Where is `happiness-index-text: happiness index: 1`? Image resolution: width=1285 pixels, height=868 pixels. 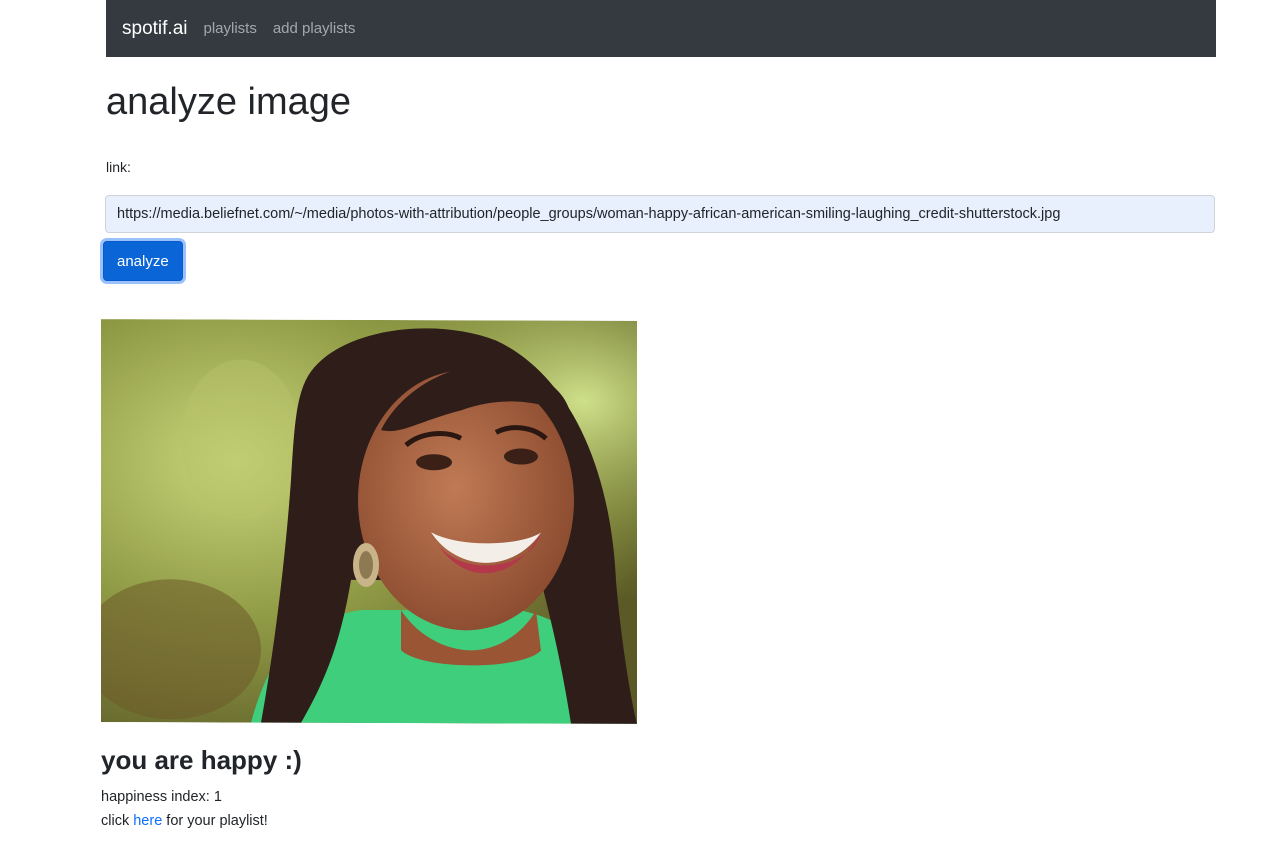
happiness-index-text: happiness index: 1 is located at coordinates (161, 797).